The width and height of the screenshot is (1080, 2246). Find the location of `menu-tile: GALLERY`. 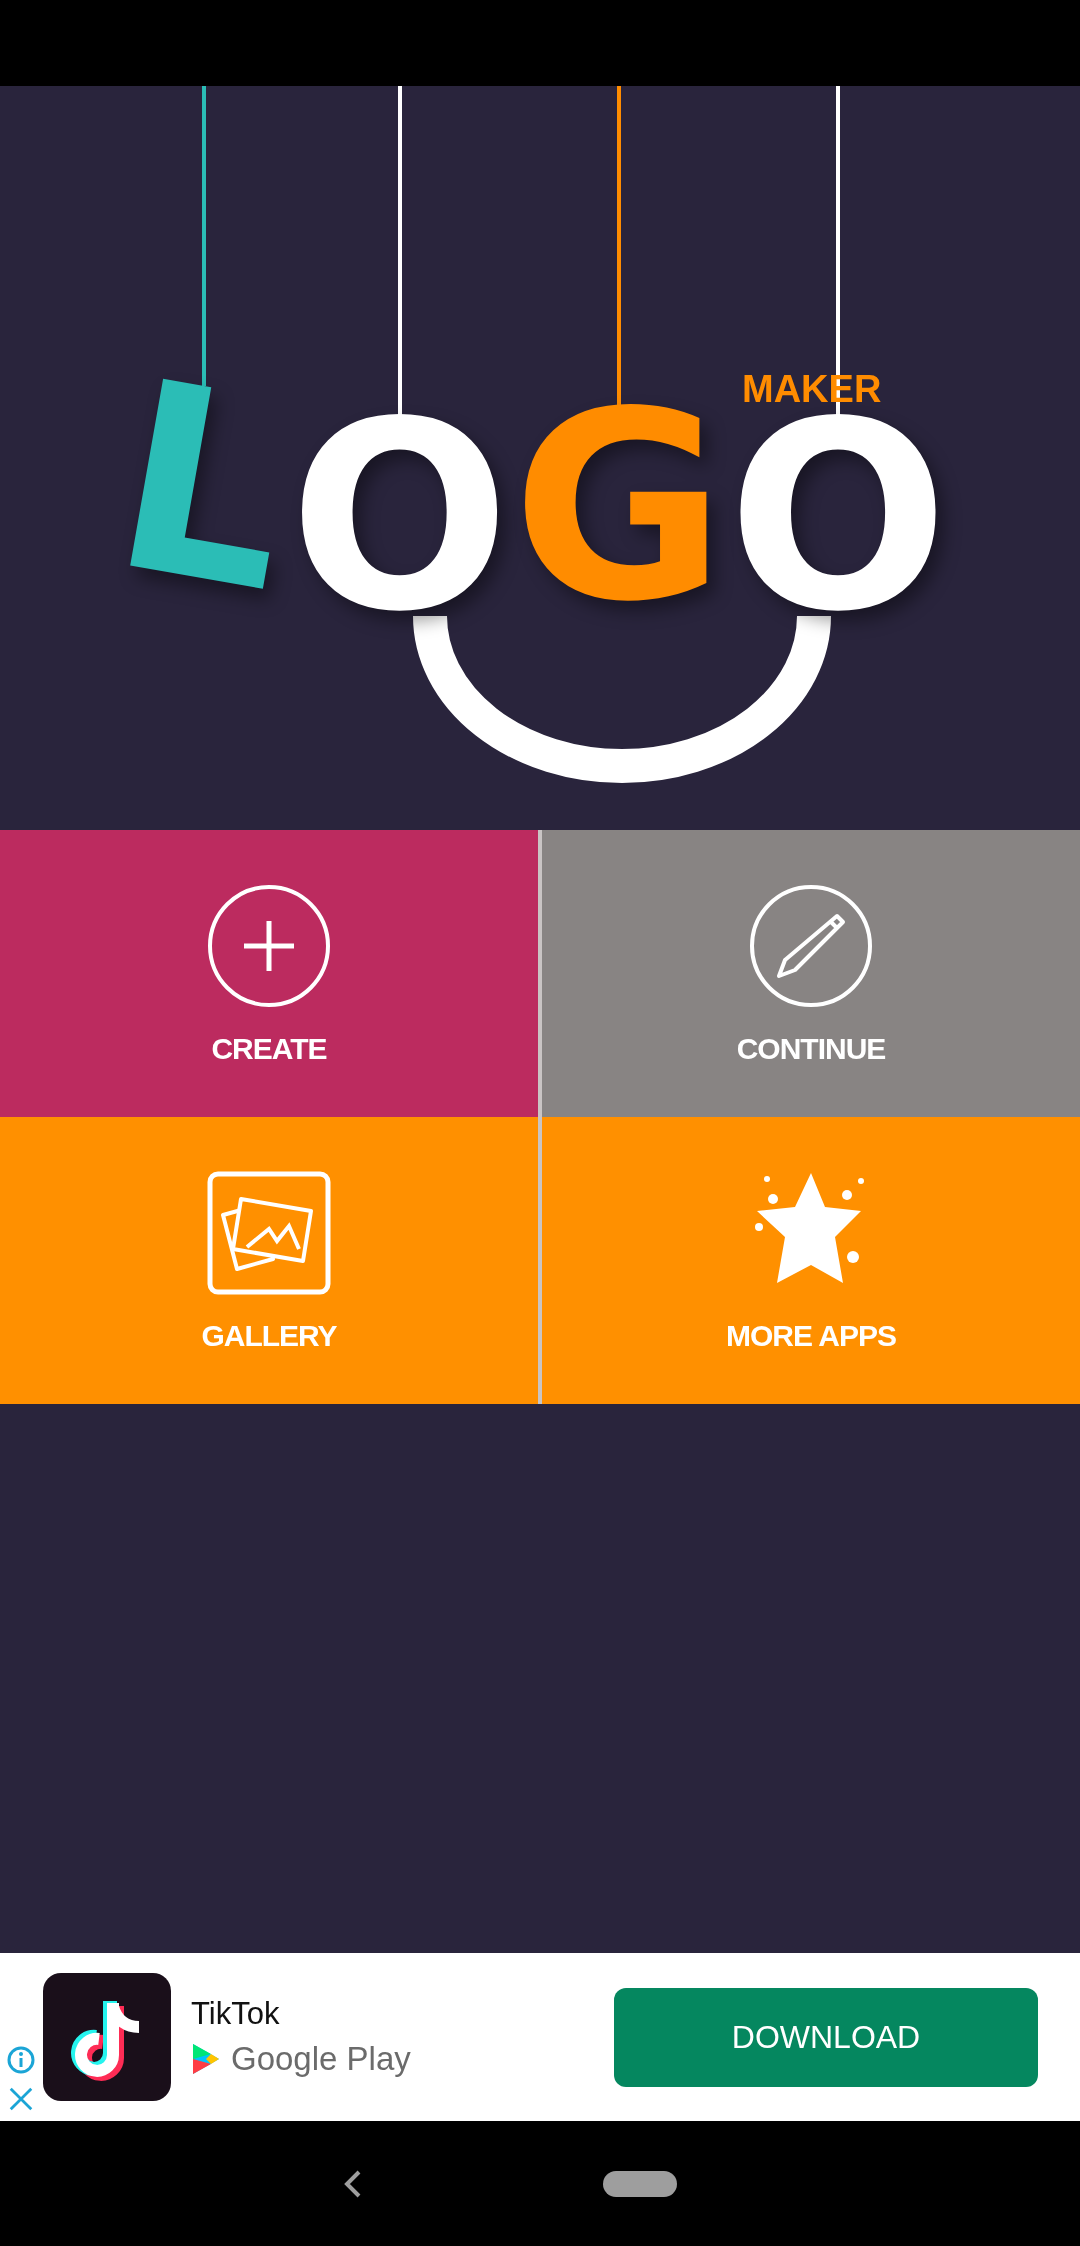

menu-tile: GALLERY is located at coordinates (269, 1260).